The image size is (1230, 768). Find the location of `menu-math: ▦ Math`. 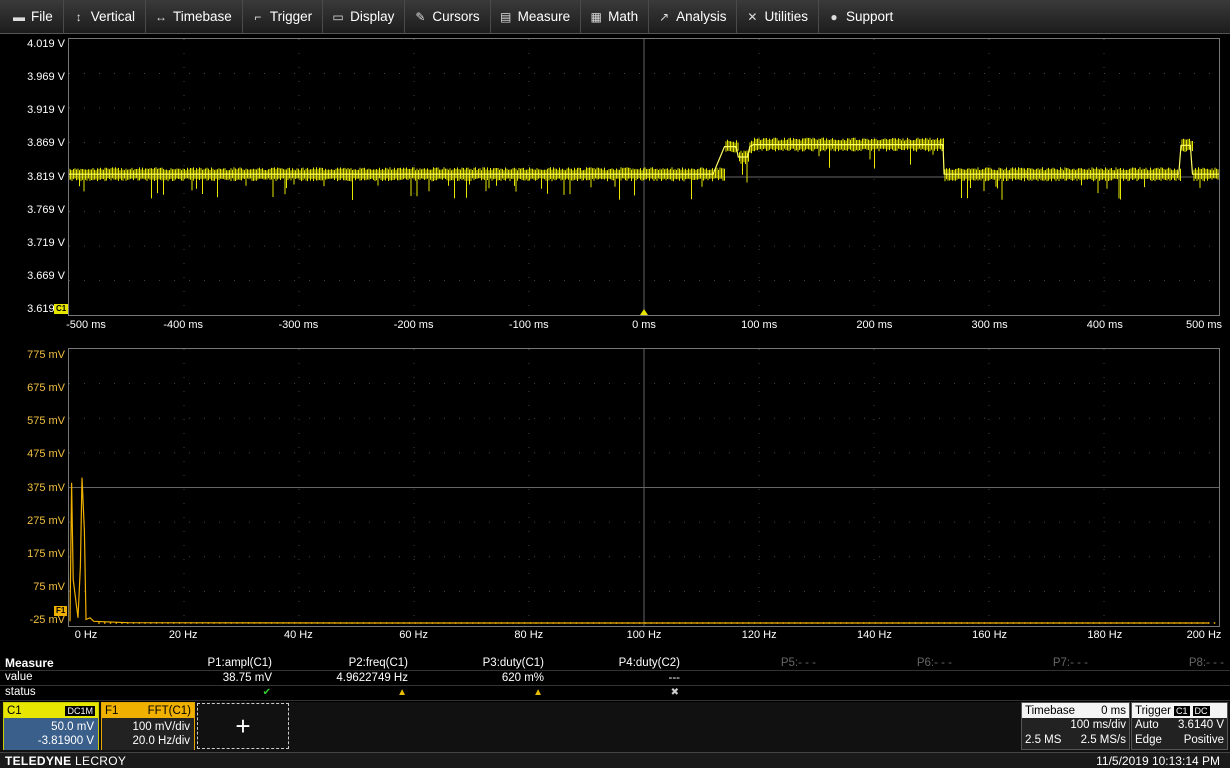

menu-math: ▦ Math is located at coordinates (615, 17).